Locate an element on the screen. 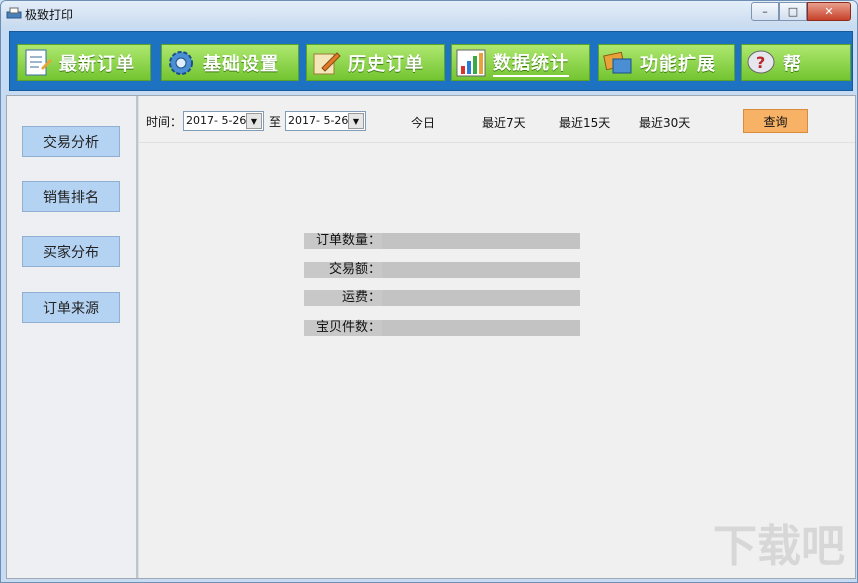 The width and height of the screenshot is (858, 583). nav-help: ? 帮 is located at coordinates (796, 62).